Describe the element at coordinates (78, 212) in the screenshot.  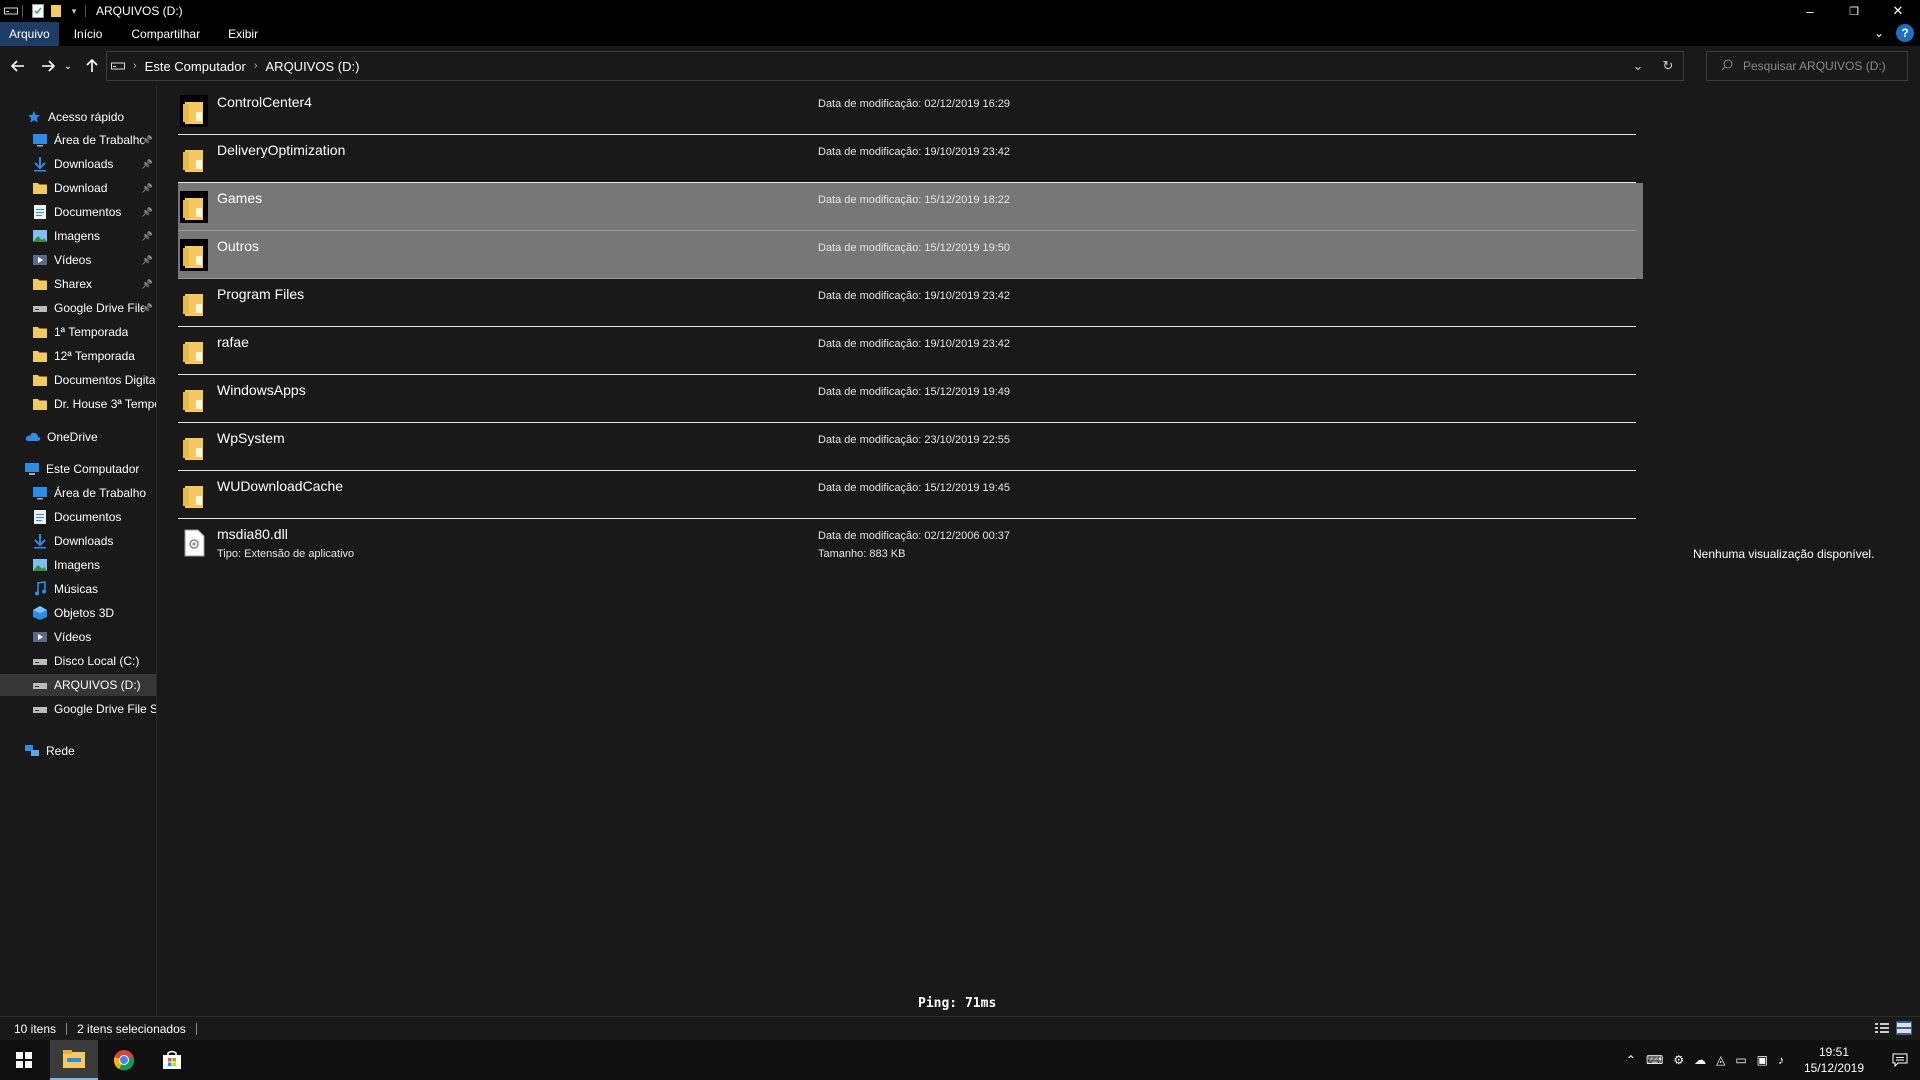
I see `sidebar-item-documentos: Documentos 📌` at that location.